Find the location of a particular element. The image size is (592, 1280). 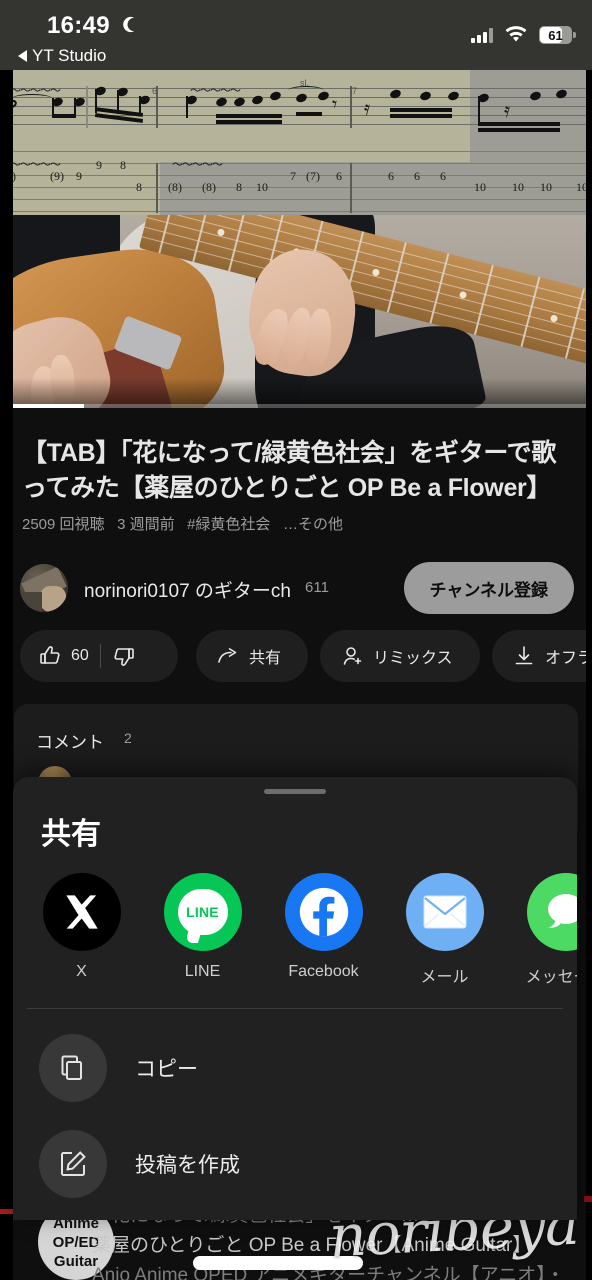

pencil-square-glyph is located at coordinates (73, 1163).